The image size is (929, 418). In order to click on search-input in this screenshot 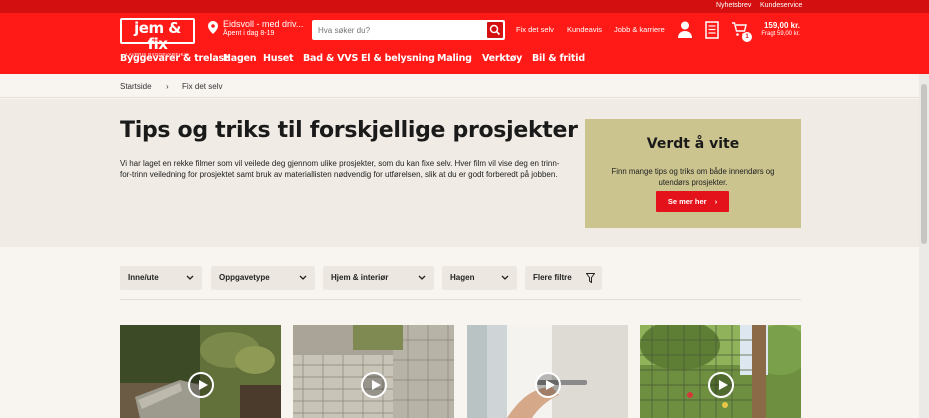, I will do `click(400, 30)`.